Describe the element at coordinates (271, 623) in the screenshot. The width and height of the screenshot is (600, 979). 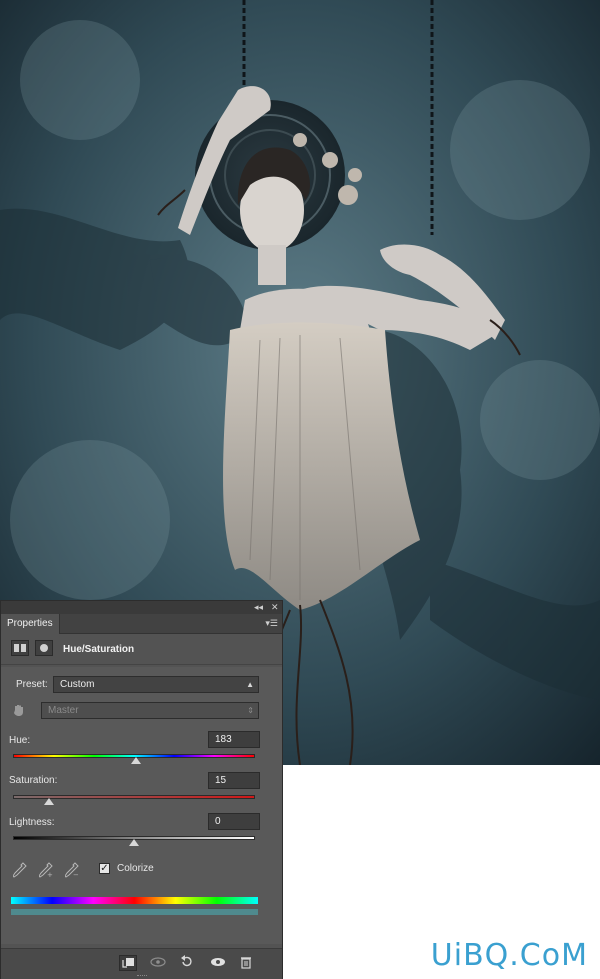
I see `panel-menu-icon: ▾☰` at that location.